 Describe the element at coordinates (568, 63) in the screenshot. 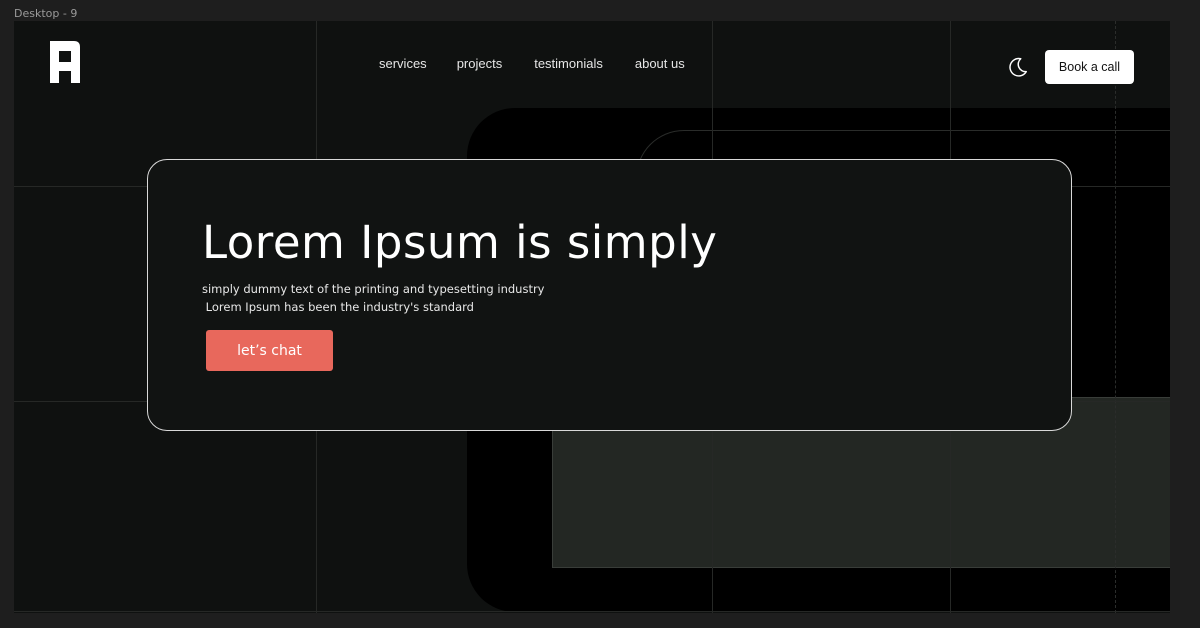

I see `nav-testimonials: testimonials` at that location.